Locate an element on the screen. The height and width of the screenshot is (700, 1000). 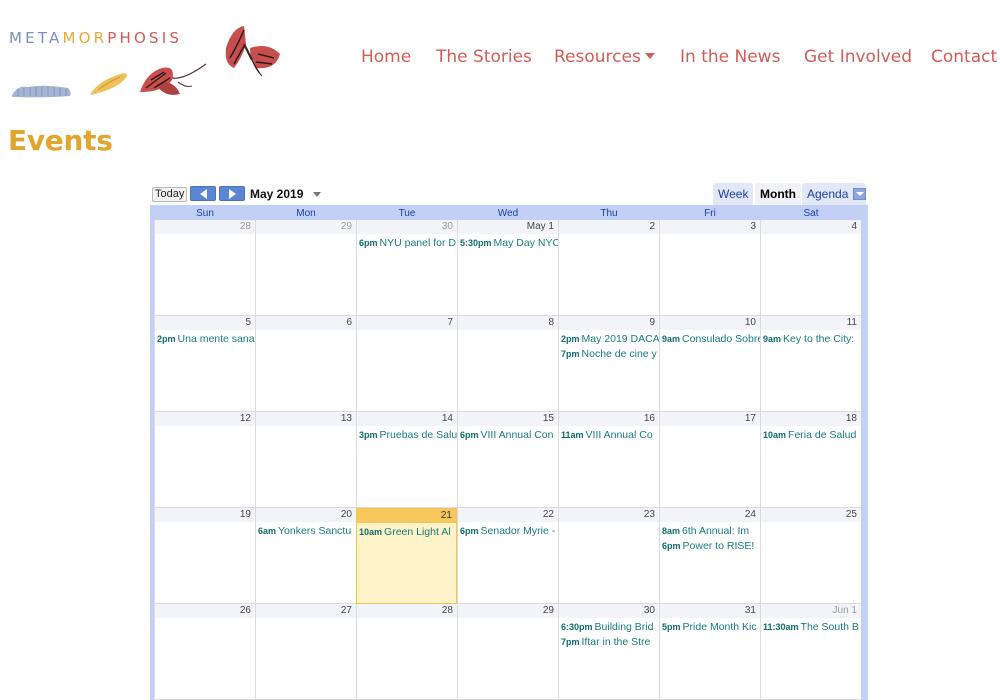
day-number: 20 is located at coordinates (346, 515).